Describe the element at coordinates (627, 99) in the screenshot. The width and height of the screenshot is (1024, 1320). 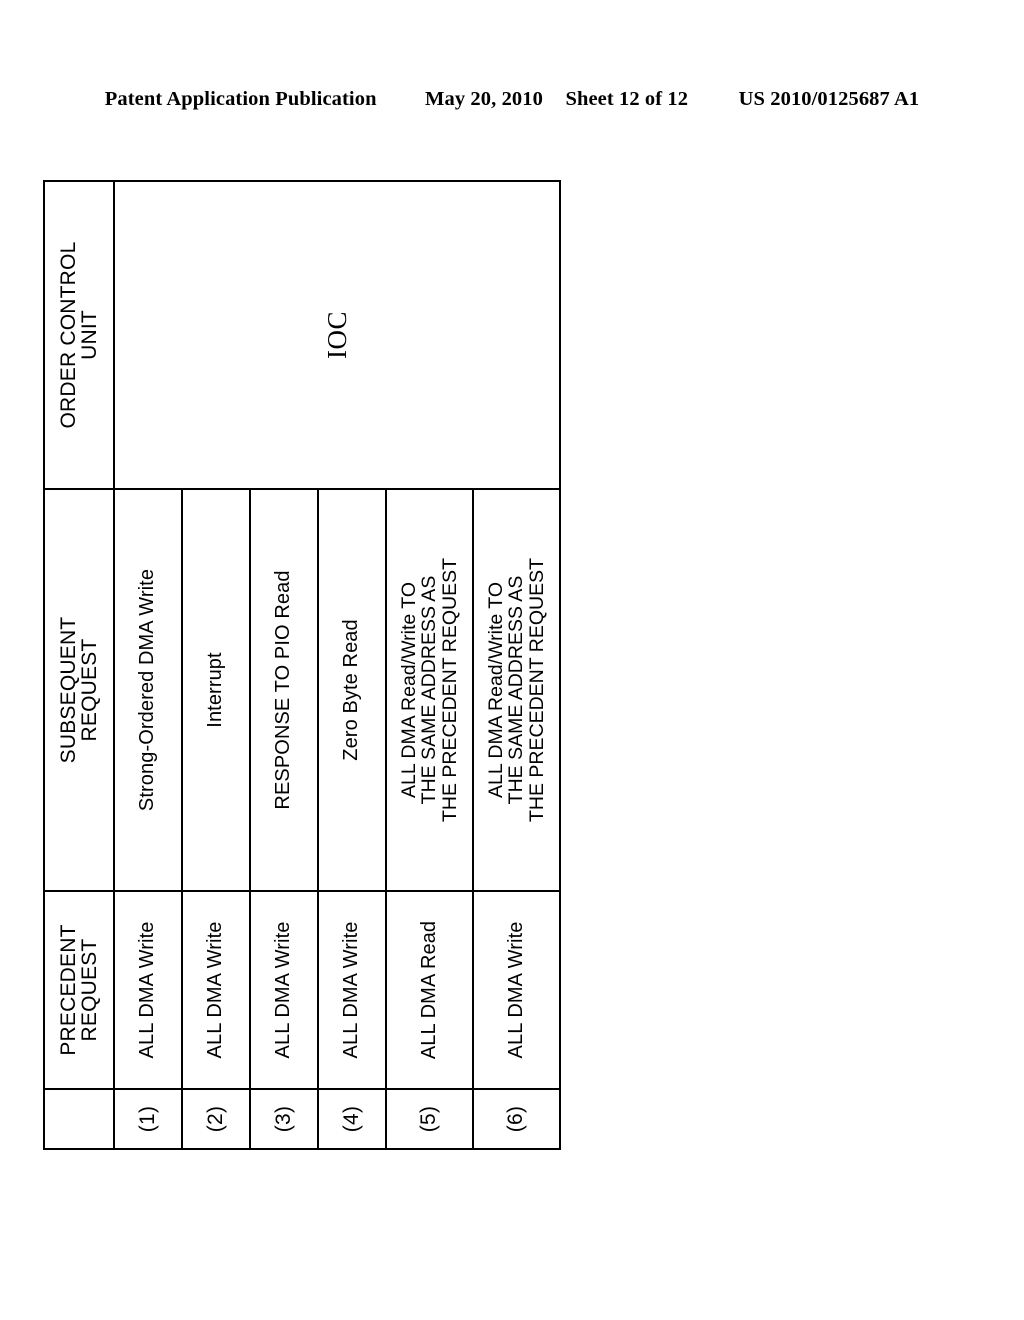
I see `sheet-number: Sheet 12 of 12` at that location.